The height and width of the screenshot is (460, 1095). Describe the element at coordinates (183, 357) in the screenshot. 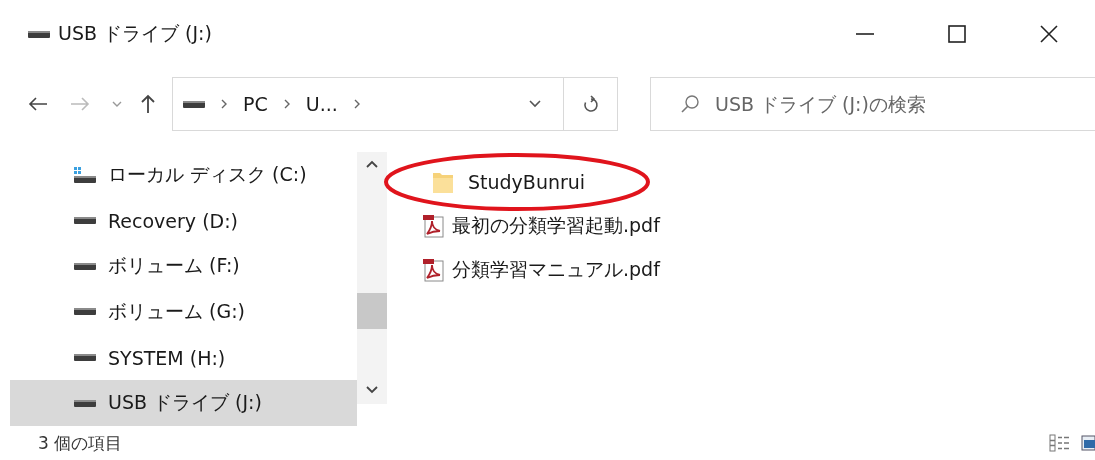

I see `sidebar-item: SYSTEM (H:)` at that location.